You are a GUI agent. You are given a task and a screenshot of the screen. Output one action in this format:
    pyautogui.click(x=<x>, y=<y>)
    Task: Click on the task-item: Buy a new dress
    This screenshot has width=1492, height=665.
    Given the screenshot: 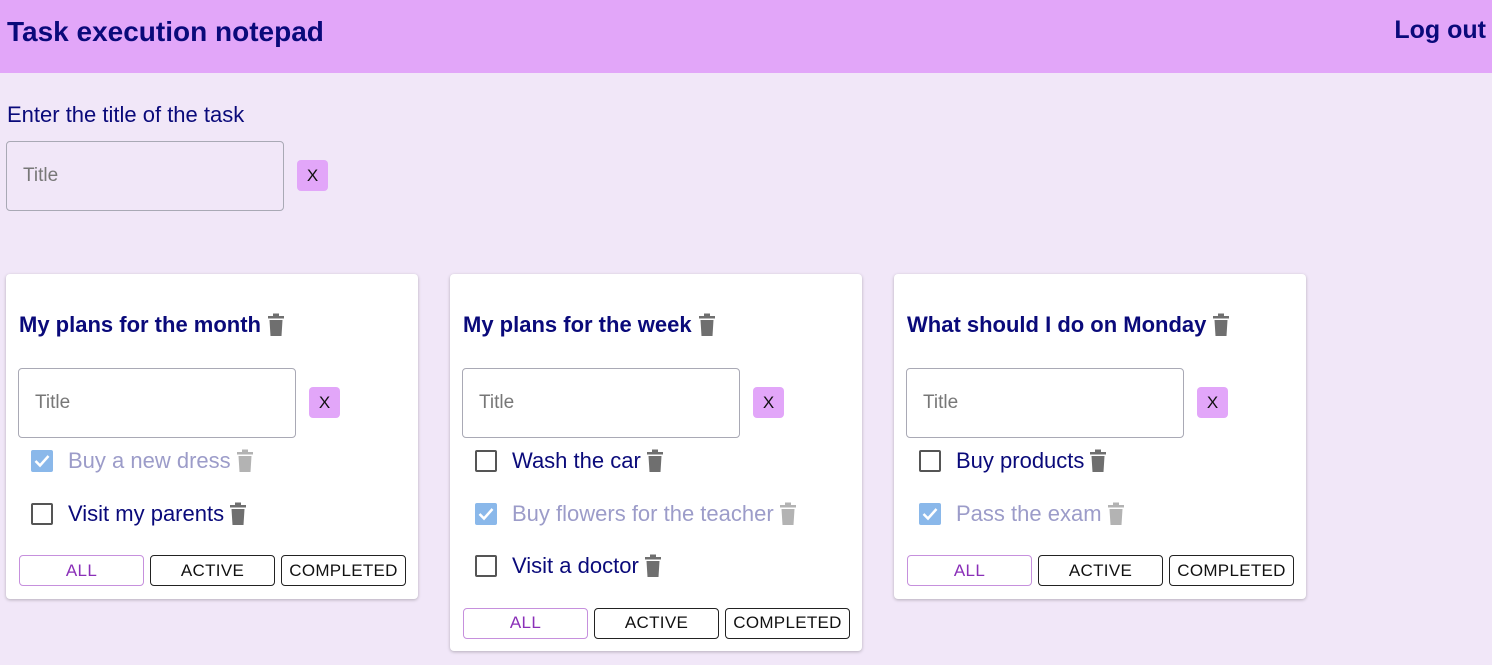 What is the action you would take?
    pyautogui.click(x=142, y=461)
    